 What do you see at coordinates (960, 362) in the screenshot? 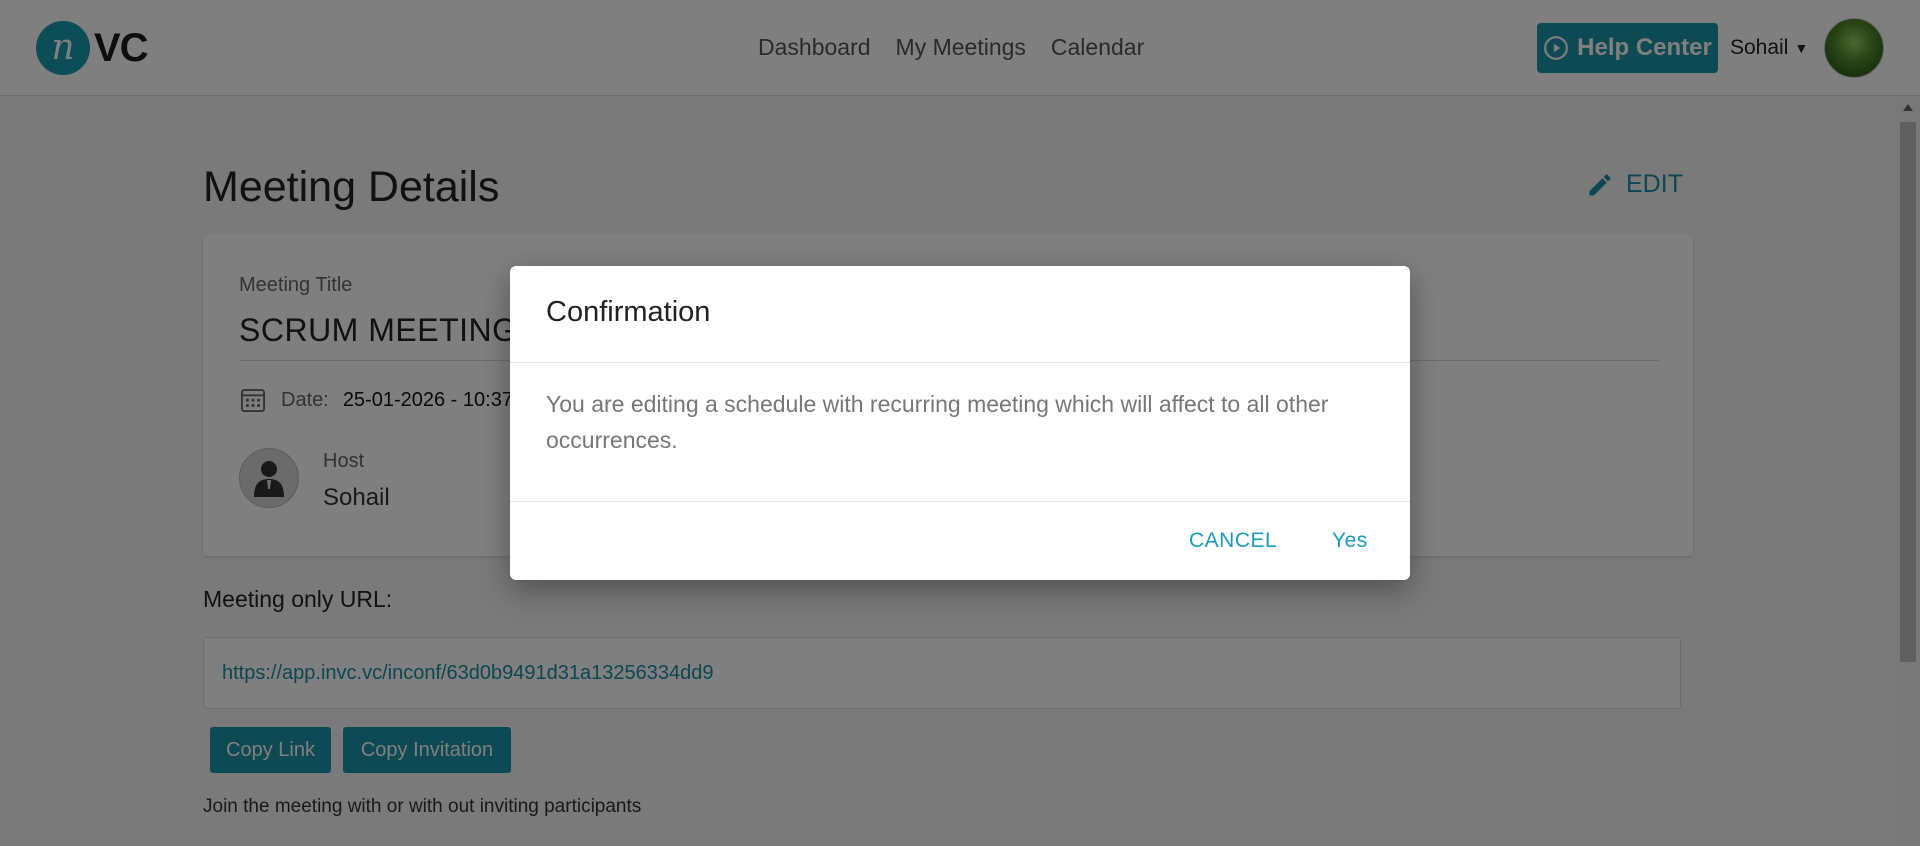
I see `dialog-divider-top` at bounding box center [960, 362].